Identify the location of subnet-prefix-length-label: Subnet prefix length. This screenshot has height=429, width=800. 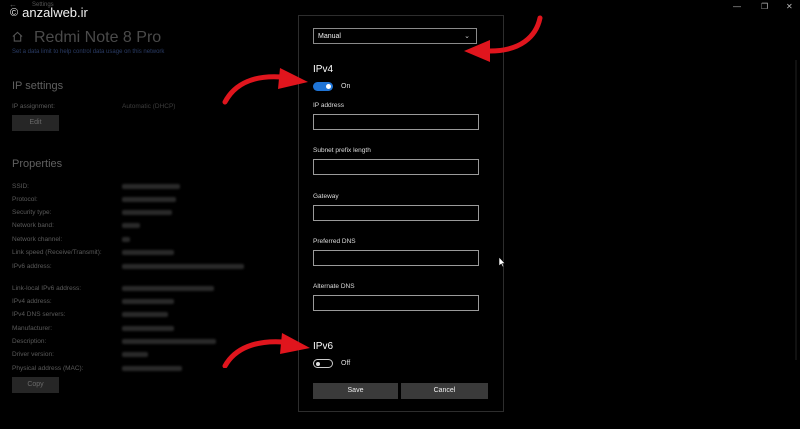
(342, 150).